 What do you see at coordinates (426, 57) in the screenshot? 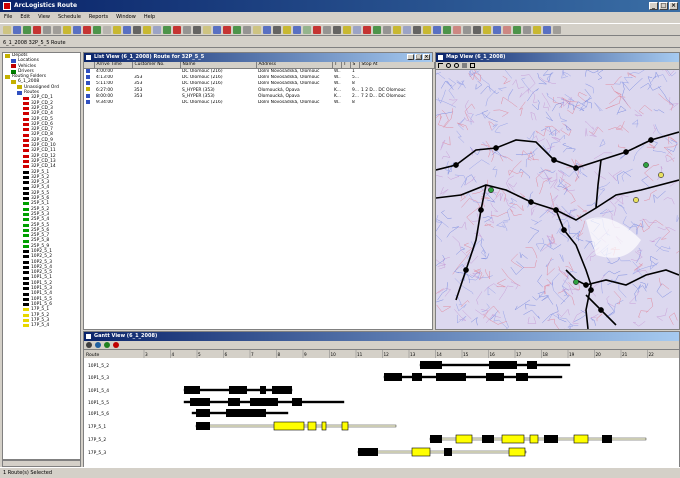
I see `panel-close-button: ×` at bounding box center [426, 57].